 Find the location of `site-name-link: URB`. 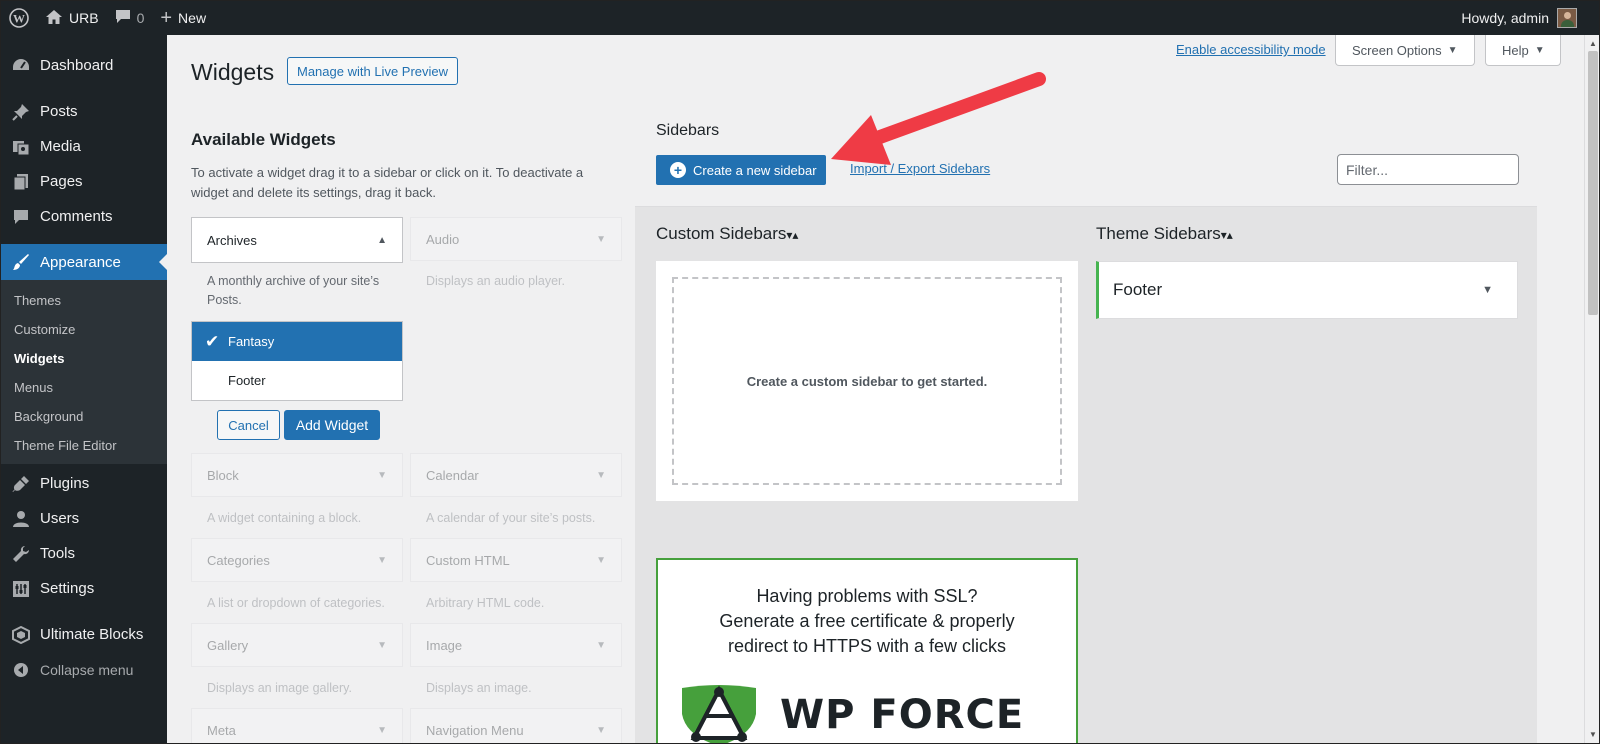

site-name-link: URB is located at coordinates (72, 18).